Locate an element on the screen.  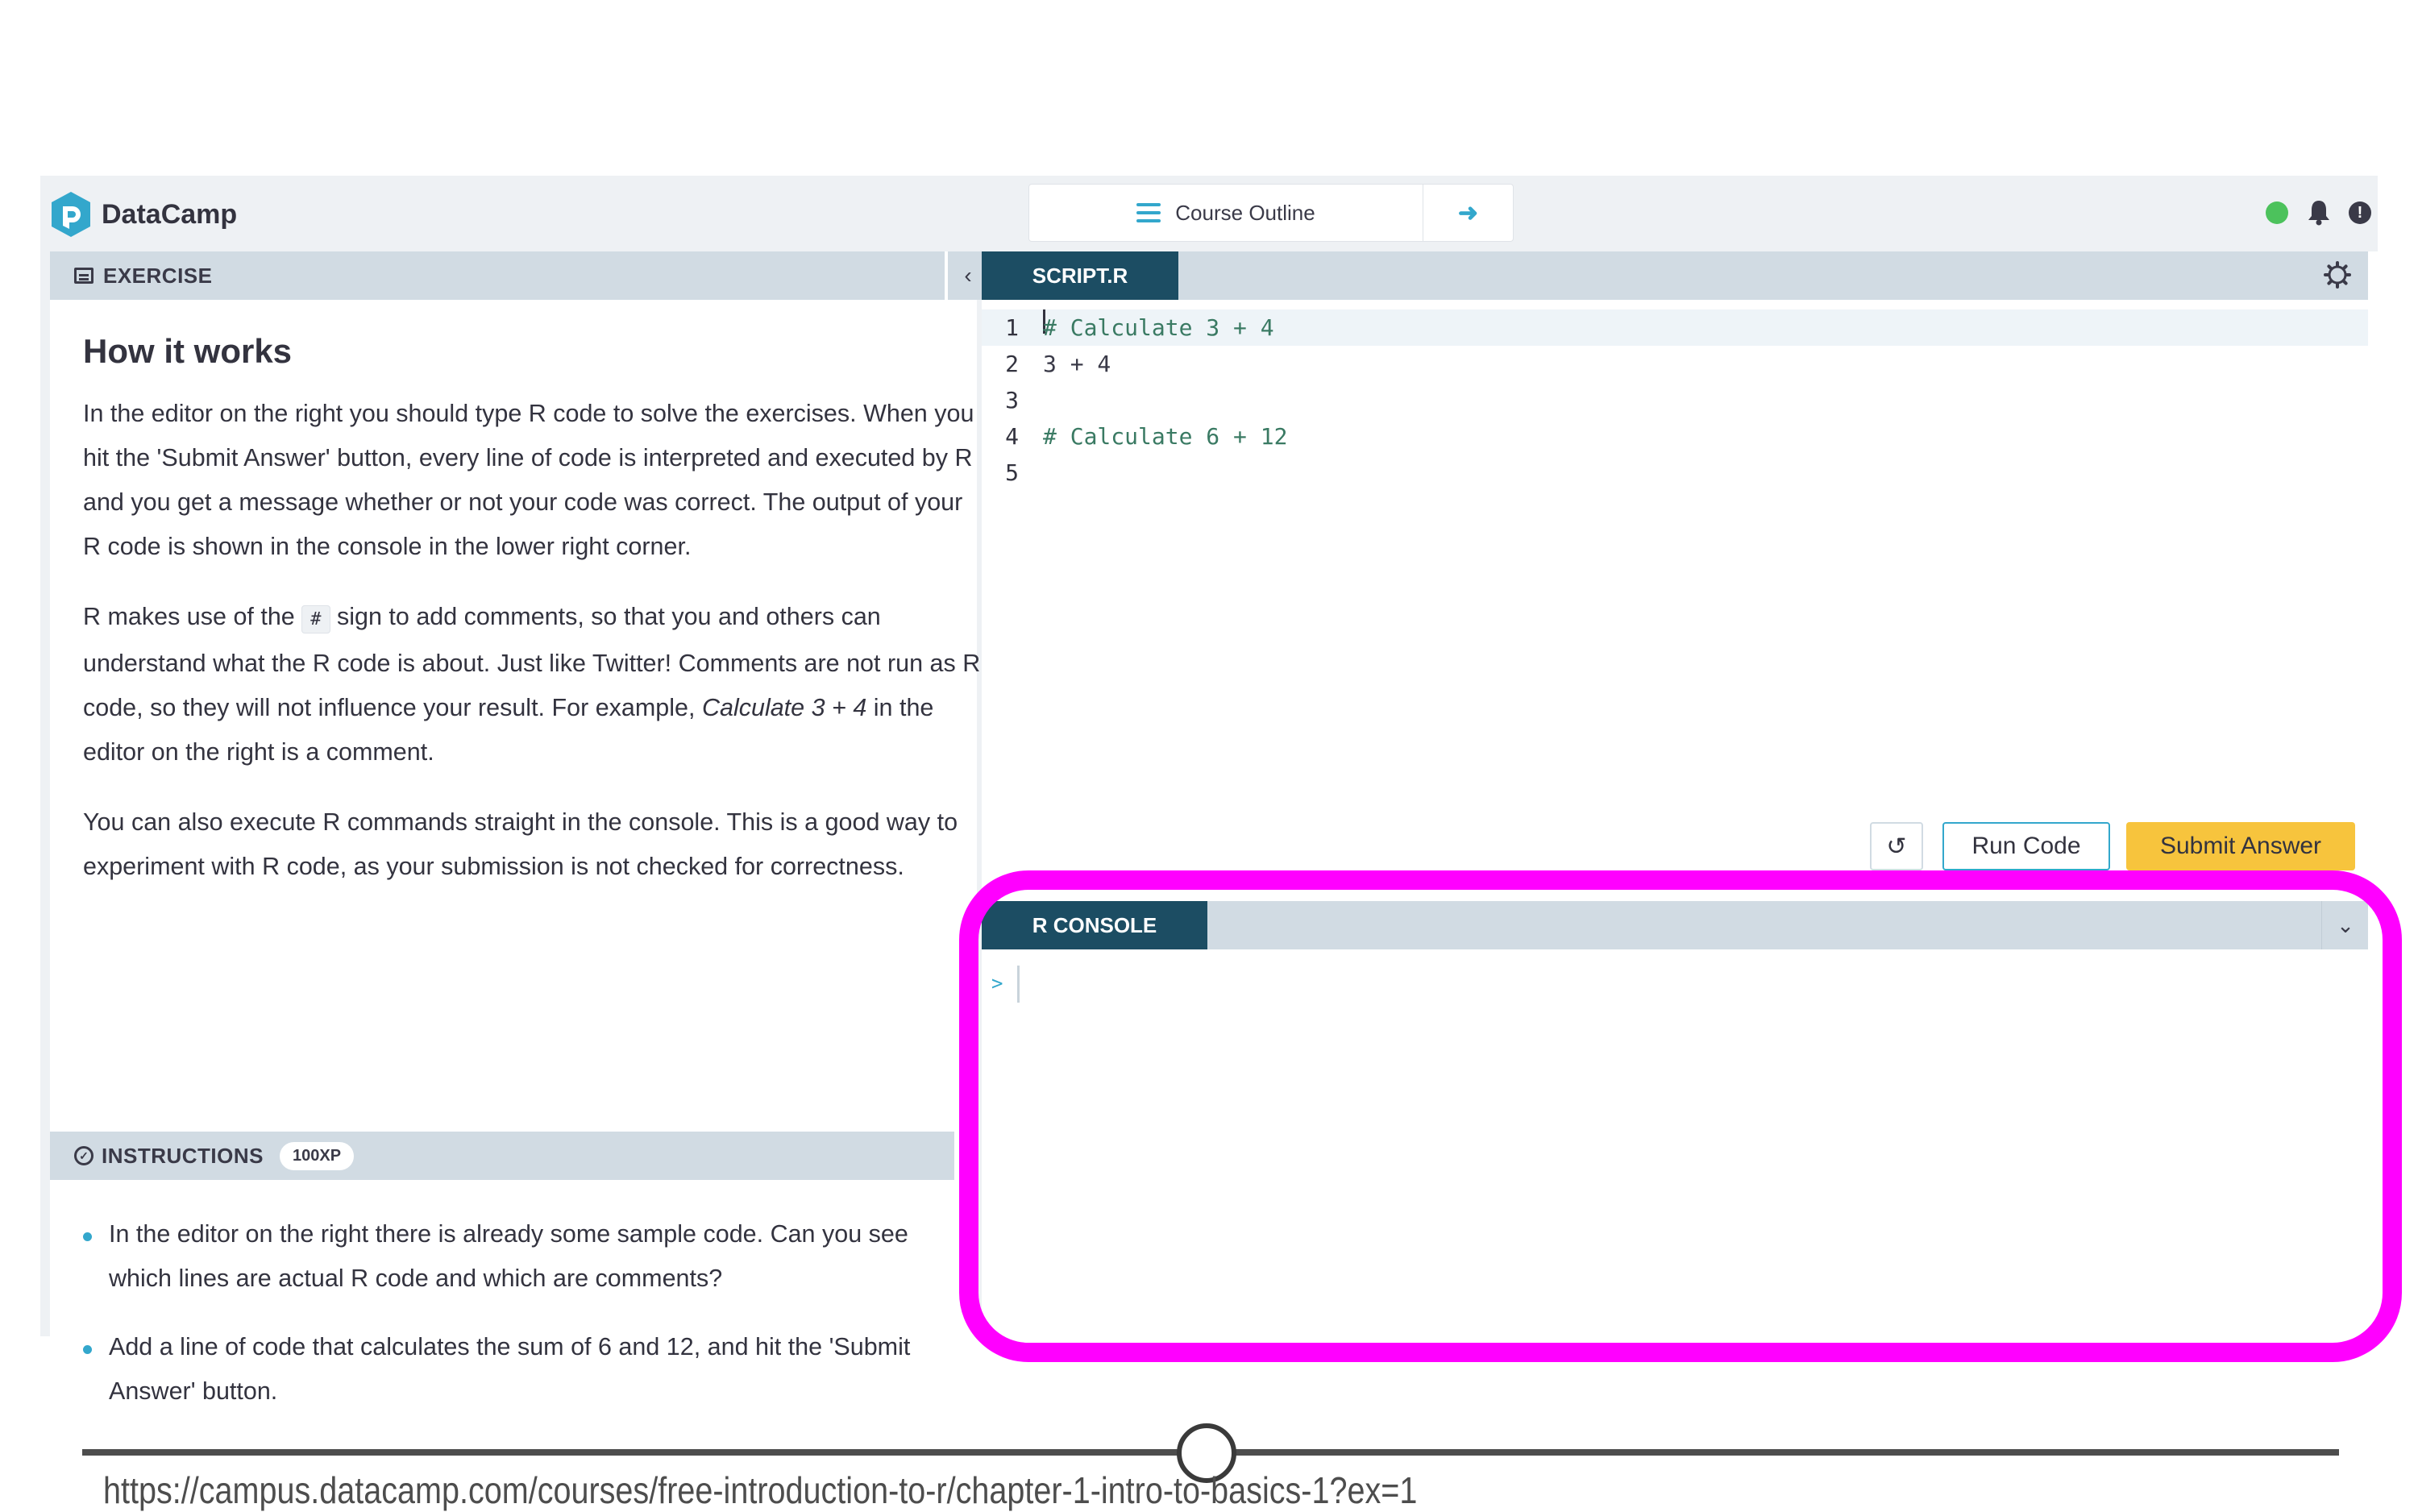
line-number: 4 is located at coordinates (1012, 436).